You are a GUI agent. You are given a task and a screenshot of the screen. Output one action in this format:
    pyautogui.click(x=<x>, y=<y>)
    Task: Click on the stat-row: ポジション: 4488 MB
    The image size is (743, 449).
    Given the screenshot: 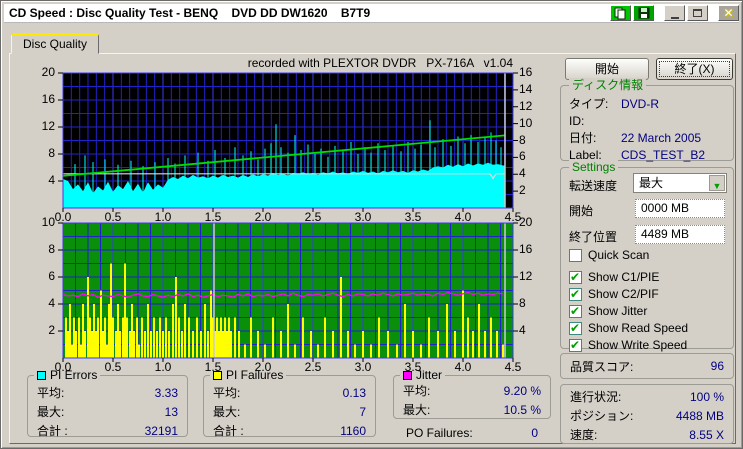 What is the action you would take?
    pyautogui.click(x=647, y=415)
    